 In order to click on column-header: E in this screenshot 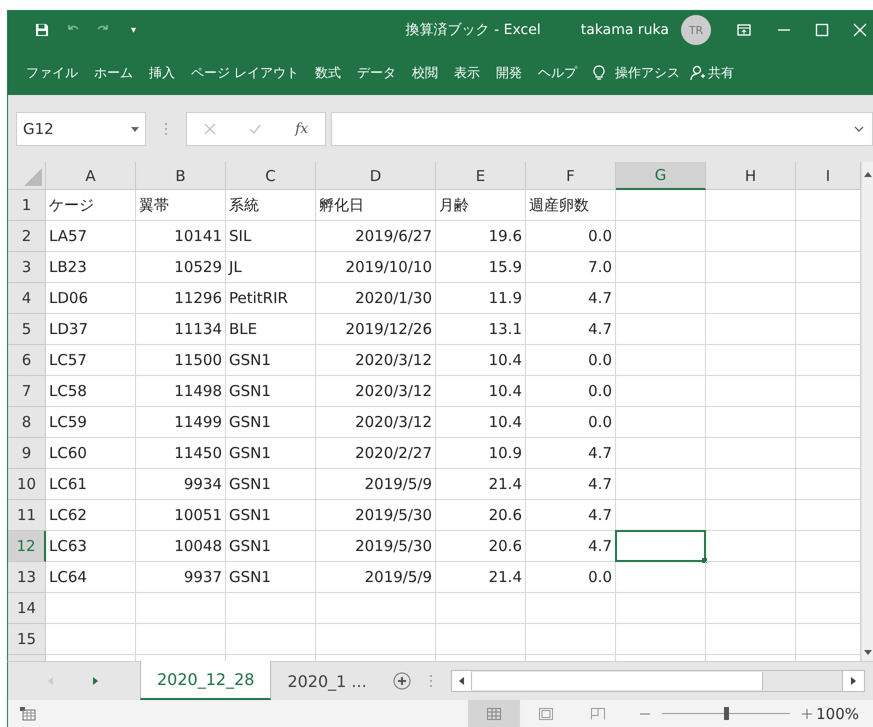, I will do `click(481, 176)`.